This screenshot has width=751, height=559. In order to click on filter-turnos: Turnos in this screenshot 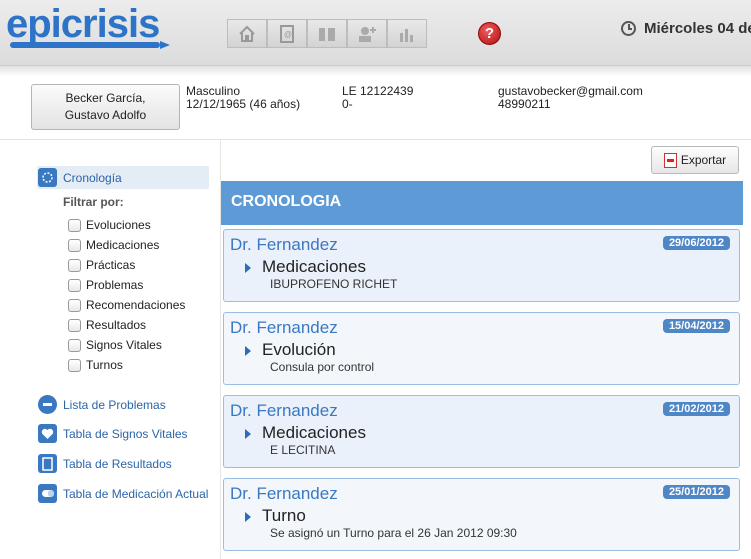, I will do `click(95, 365)`.